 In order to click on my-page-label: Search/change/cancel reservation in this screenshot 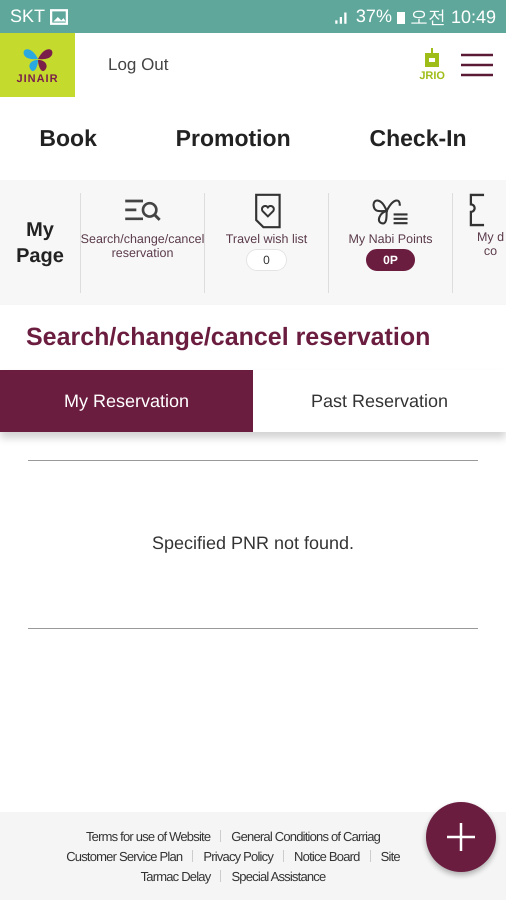, I will do `click(143, 246)`.